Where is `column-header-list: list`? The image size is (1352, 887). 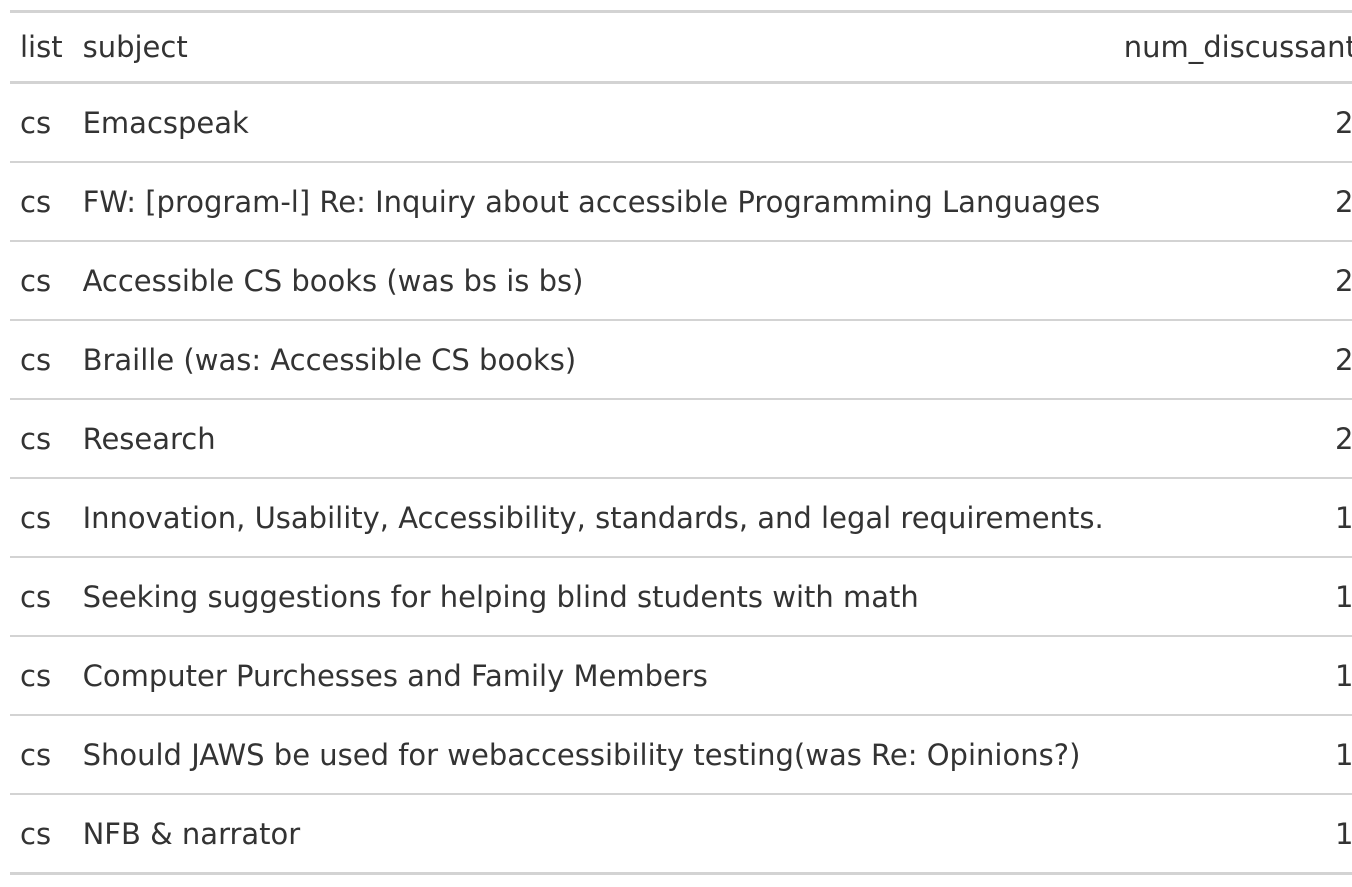 column-header-list: list is located at coordinates (41, 47).